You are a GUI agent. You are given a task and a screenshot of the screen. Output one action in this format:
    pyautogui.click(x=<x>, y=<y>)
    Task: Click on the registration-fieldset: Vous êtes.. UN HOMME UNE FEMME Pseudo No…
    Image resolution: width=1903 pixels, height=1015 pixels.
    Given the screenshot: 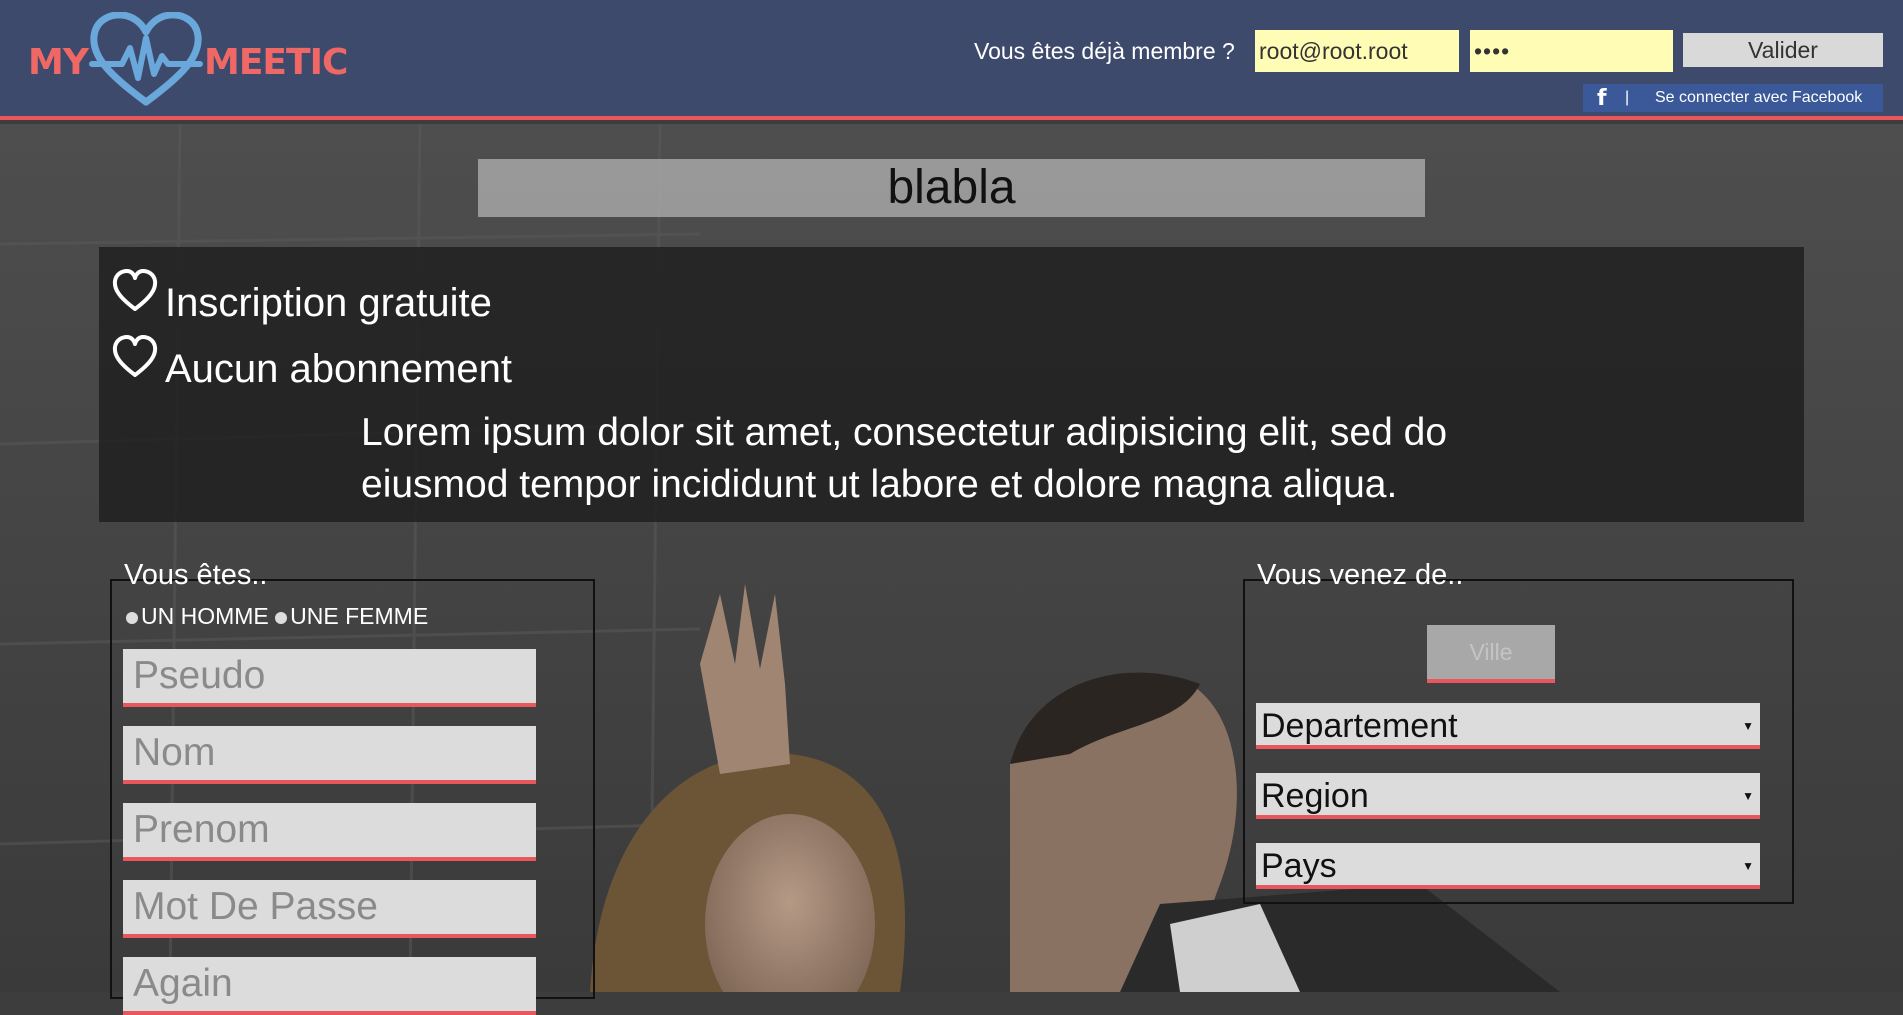 What is the action you would take?
    pyautogui.click(x=352, y=787)
    